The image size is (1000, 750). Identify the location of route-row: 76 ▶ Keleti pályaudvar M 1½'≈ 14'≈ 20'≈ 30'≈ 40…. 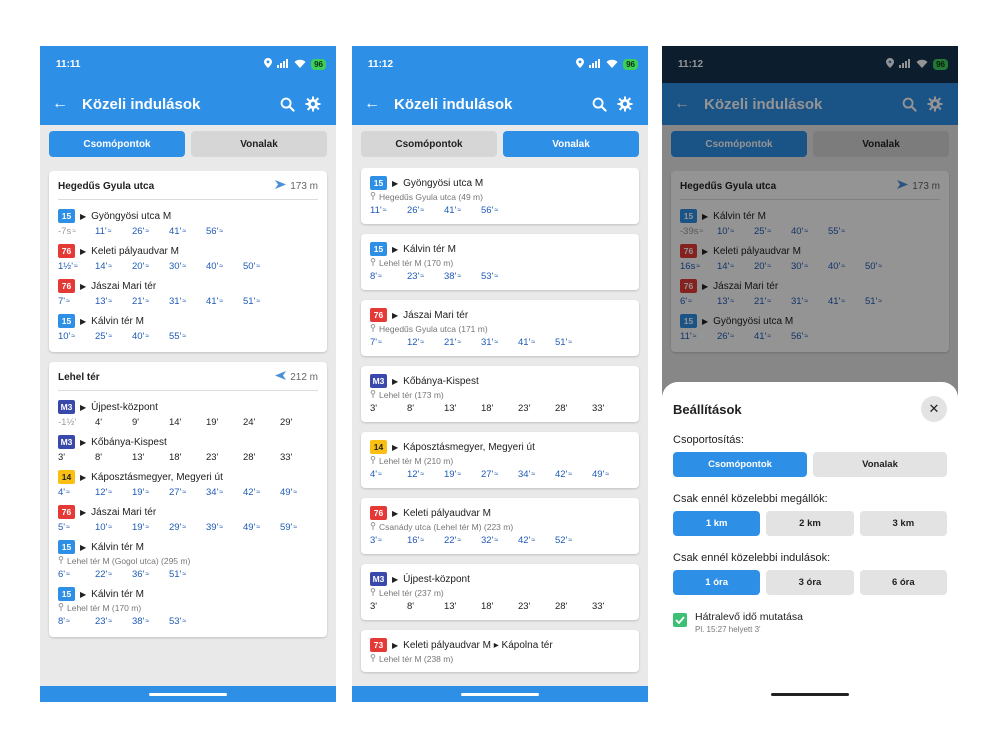
(188, 258).